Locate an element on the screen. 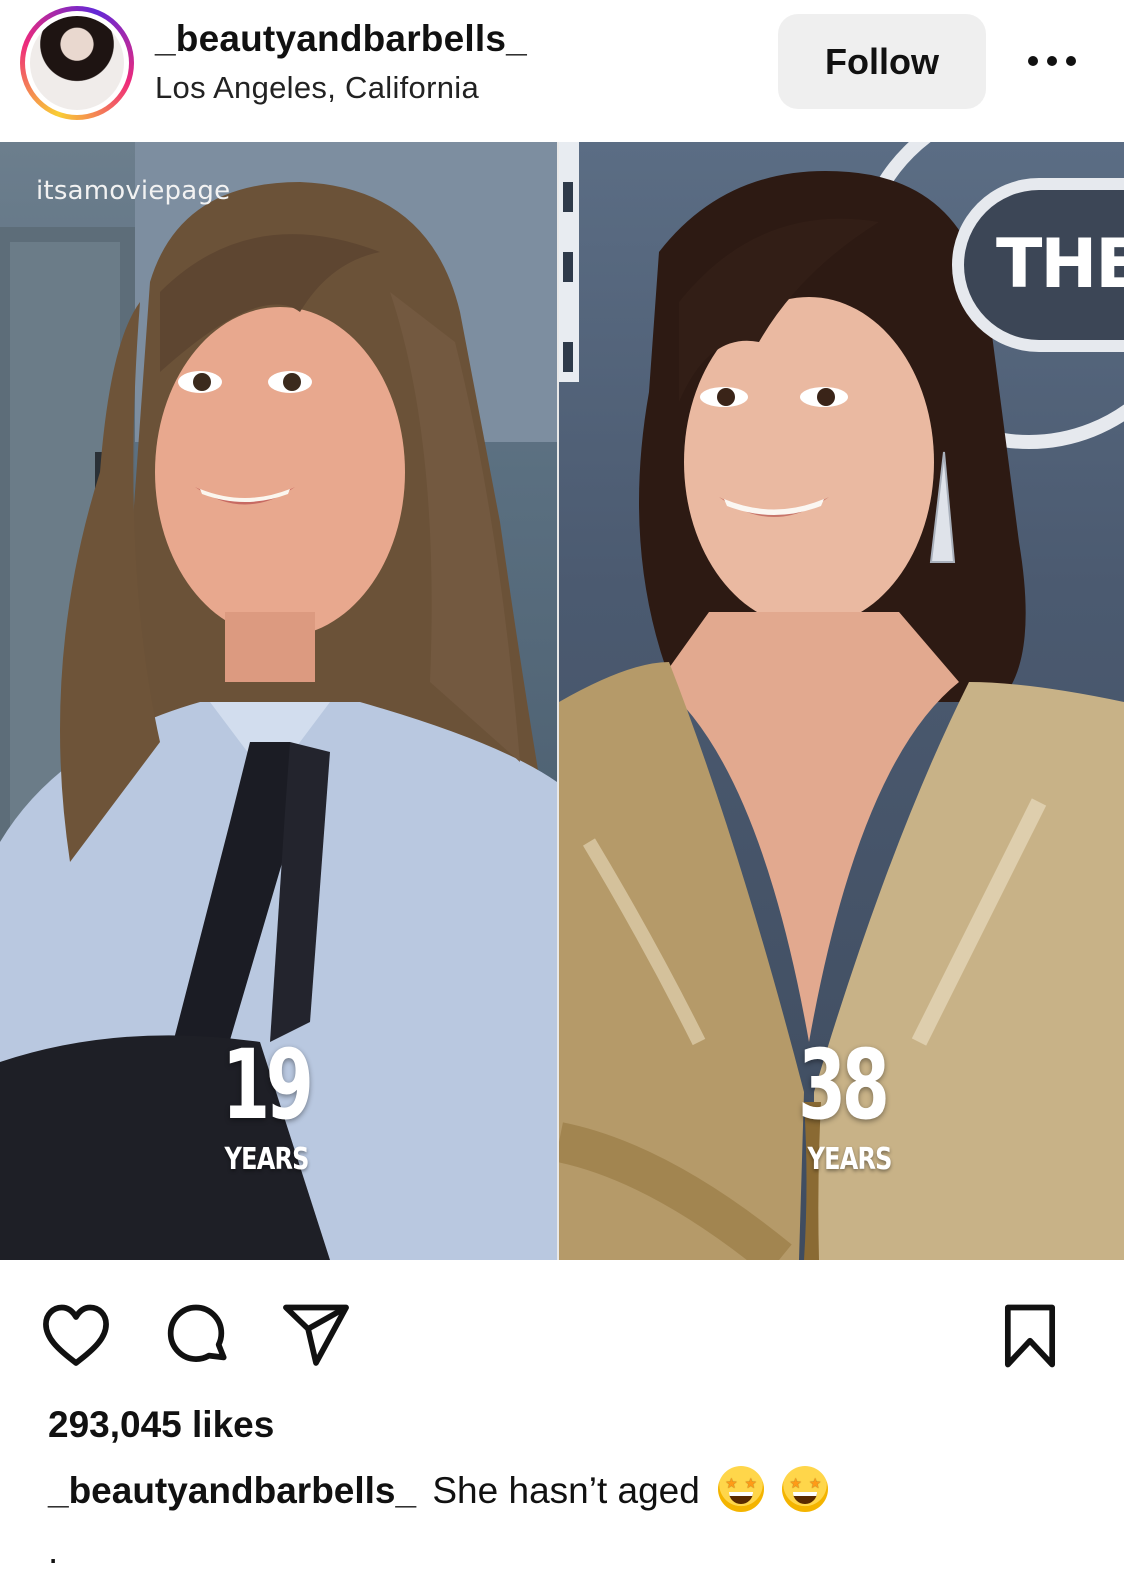 This screenshot has width=1124, height=1578. more-options-icon is located at coordinates (1052, 61).